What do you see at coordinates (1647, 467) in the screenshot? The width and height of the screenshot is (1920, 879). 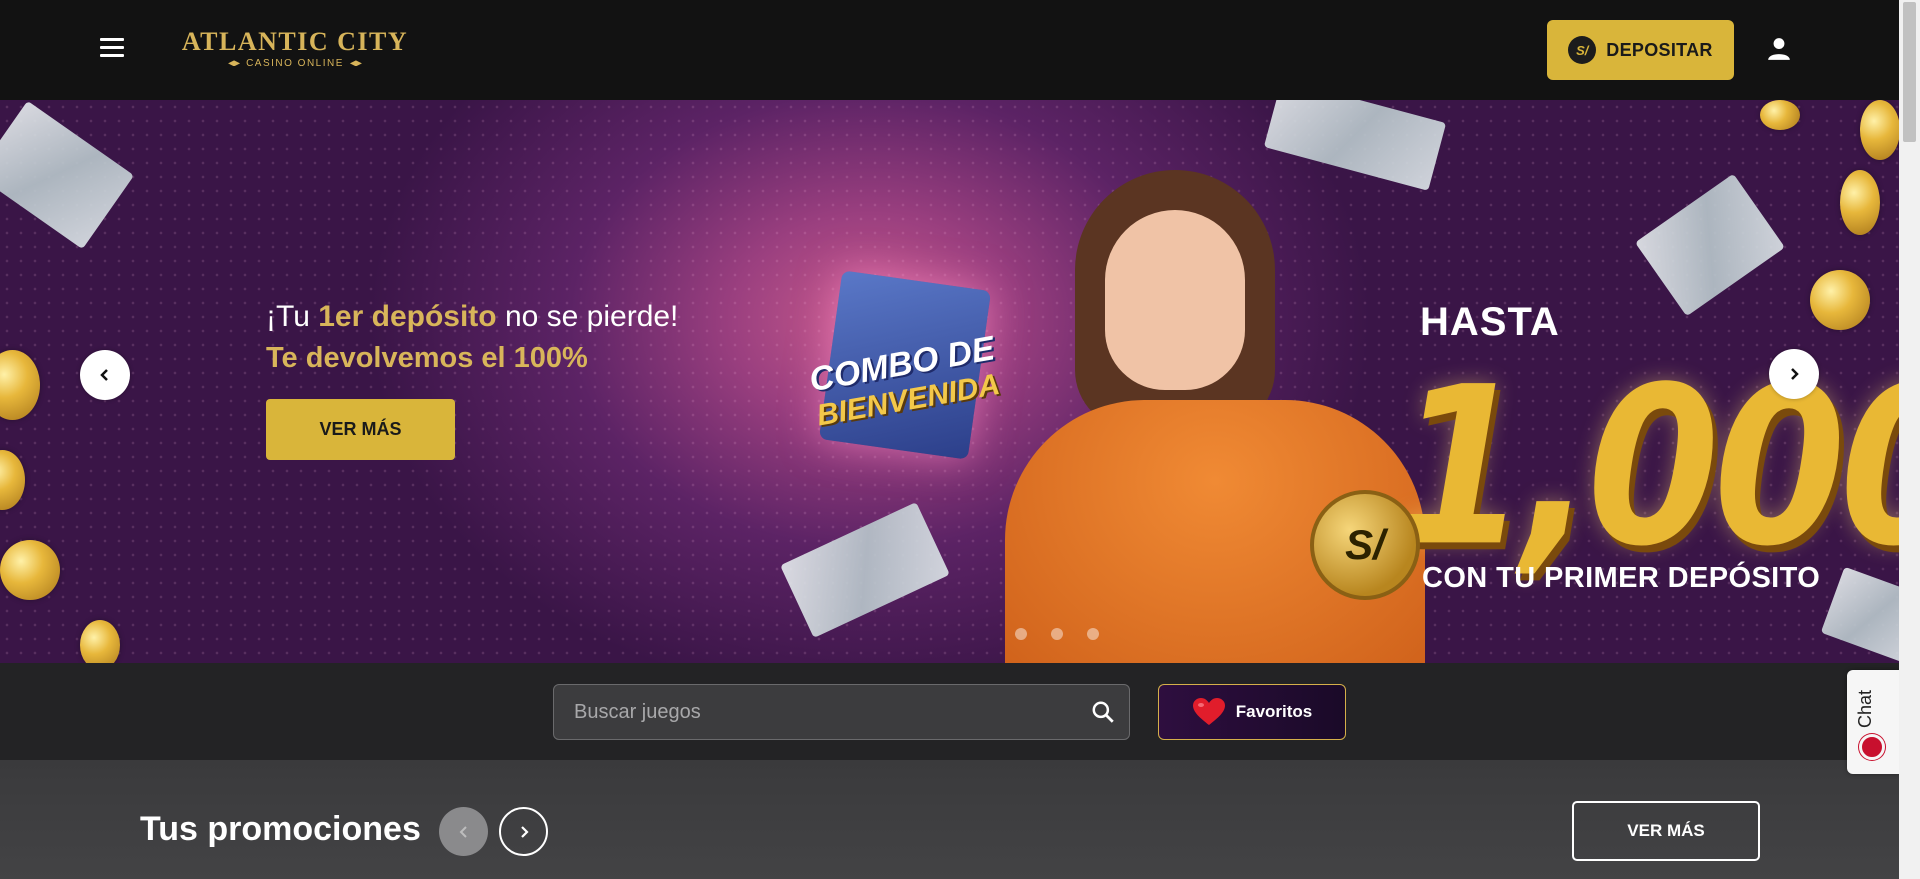 I see `bonus-amount: 1,000` at bounding box center [1647, 467].